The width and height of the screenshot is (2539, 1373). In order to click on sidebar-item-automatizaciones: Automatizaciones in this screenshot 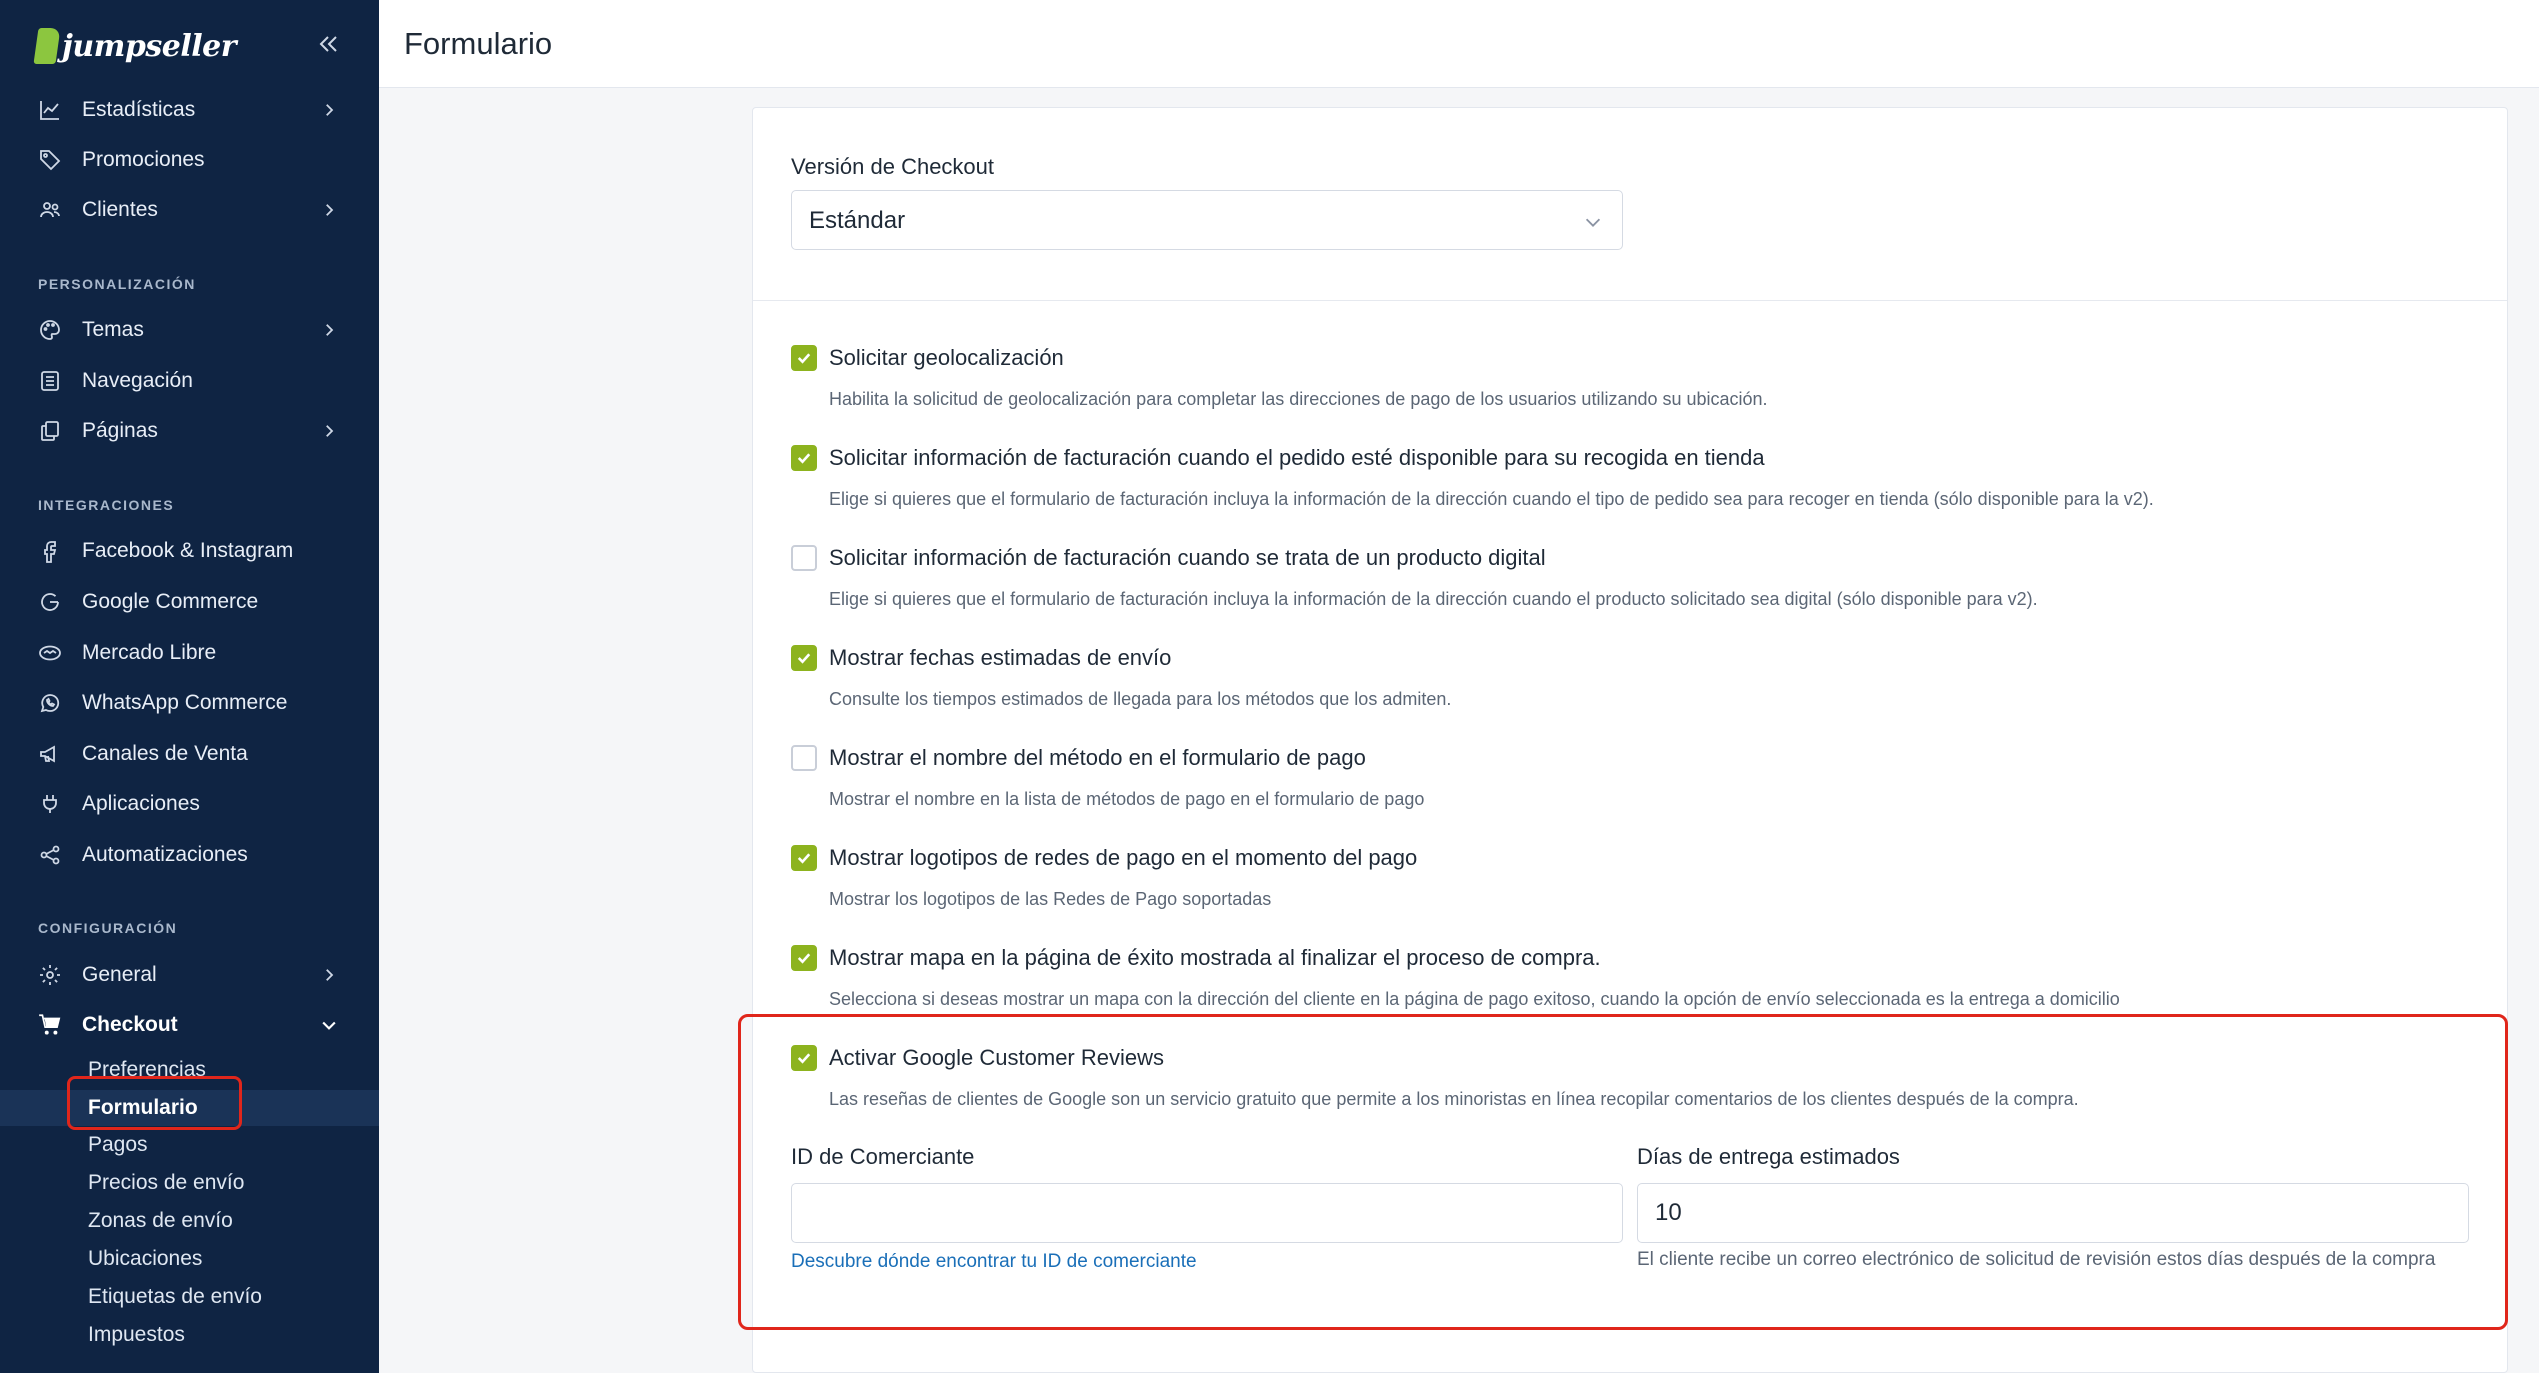, I will do `click(189, 855)`.